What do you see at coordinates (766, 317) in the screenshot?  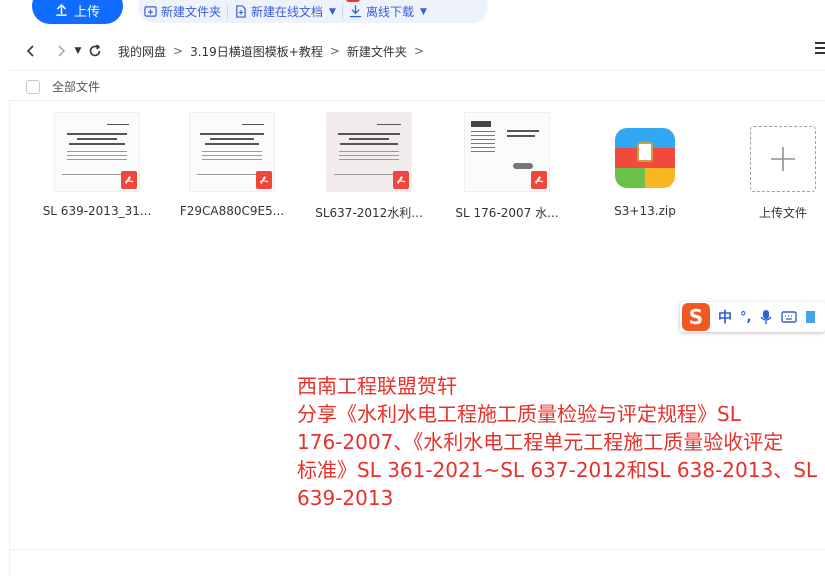 I see `microphone-icon` at bounding box center [766, 317].